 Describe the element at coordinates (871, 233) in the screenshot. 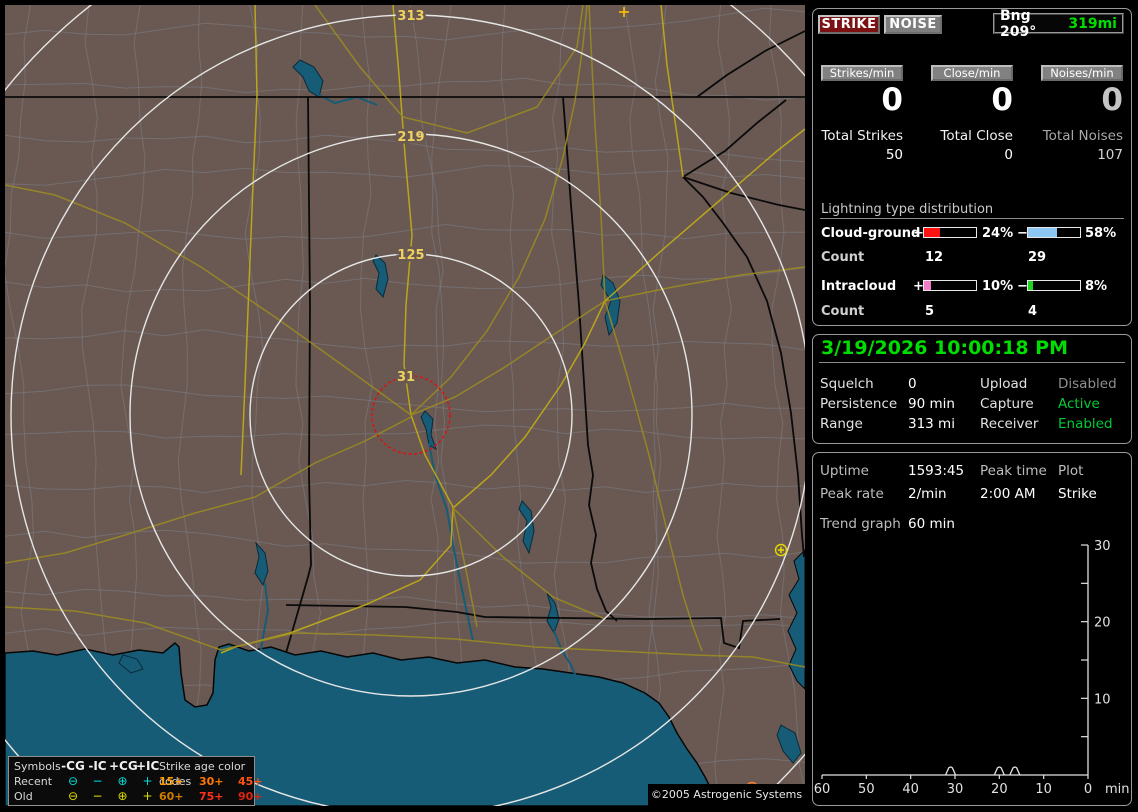

I see `type-name: Cloud-ground` at that location.